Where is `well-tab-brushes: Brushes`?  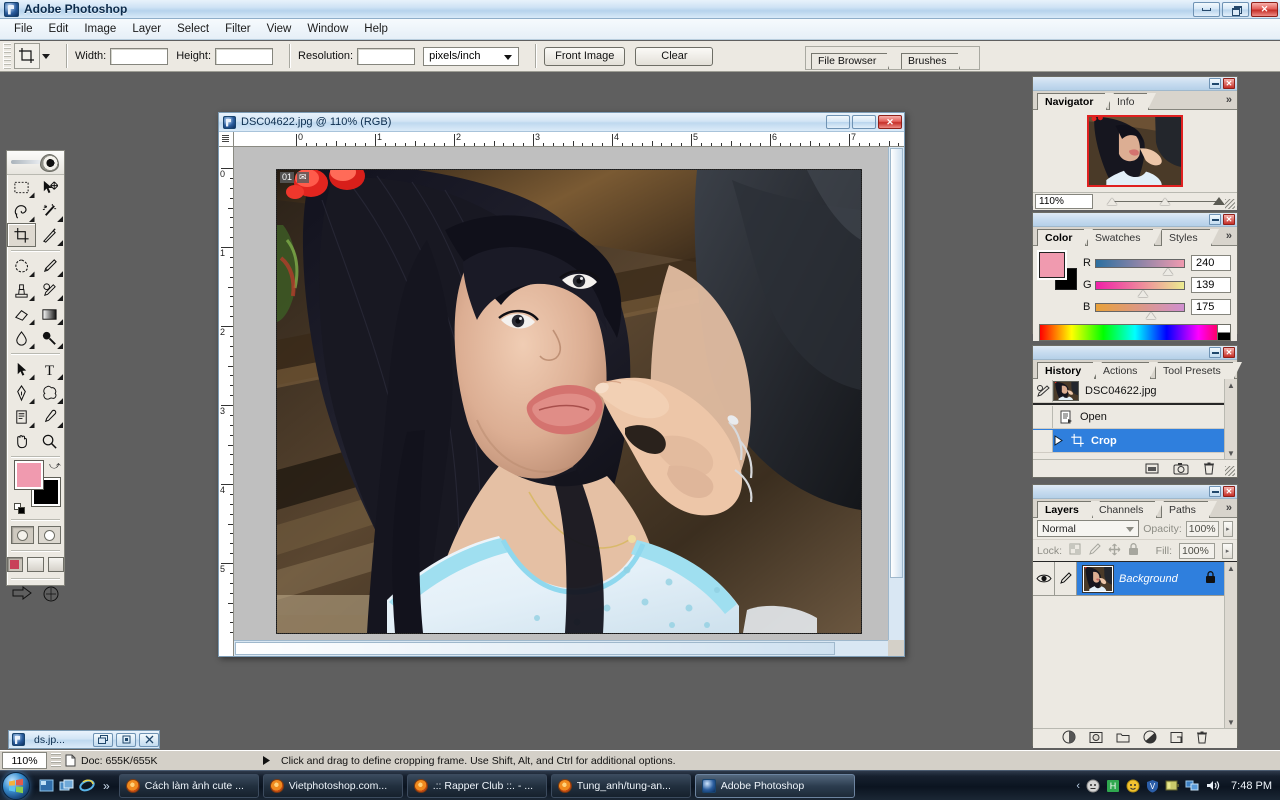
well-tab-brushes: Brushes is located at coordinates (933, 61).